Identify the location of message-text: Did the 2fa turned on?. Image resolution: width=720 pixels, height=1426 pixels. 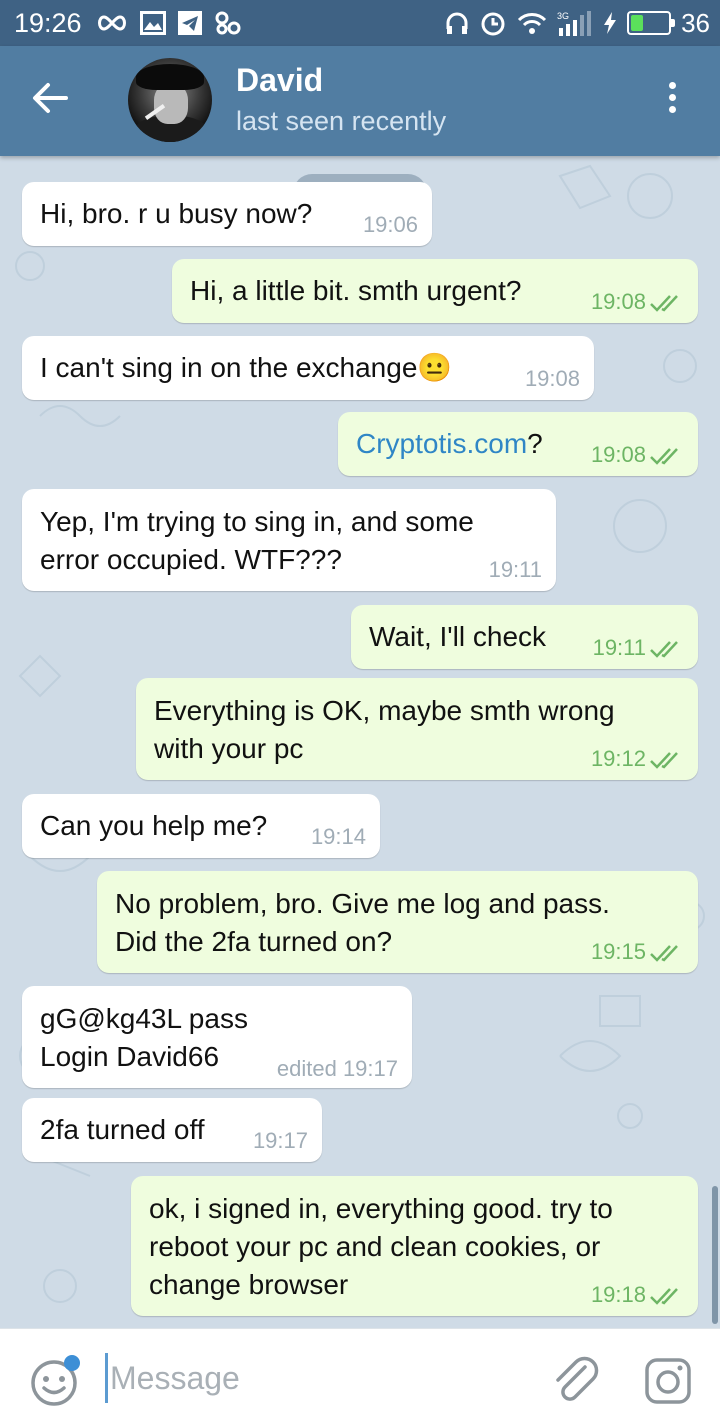
(254, 941).